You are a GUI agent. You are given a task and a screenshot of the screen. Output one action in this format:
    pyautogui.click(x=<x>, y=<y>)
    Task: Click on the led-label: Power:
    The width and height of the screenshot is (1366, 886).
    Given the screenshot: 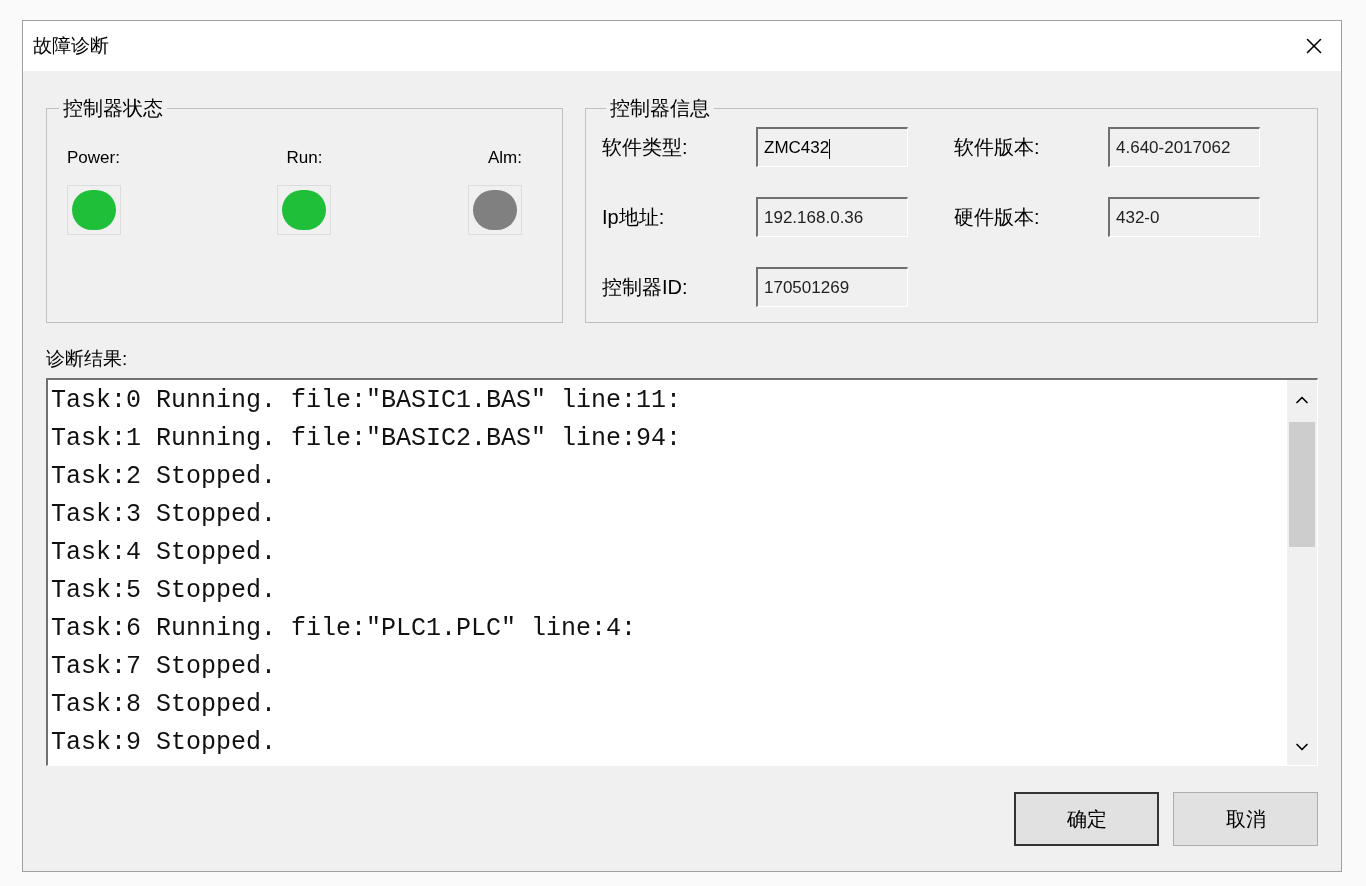 What is the action you would take?
    pyautogui.click(x=93, y=158)
    